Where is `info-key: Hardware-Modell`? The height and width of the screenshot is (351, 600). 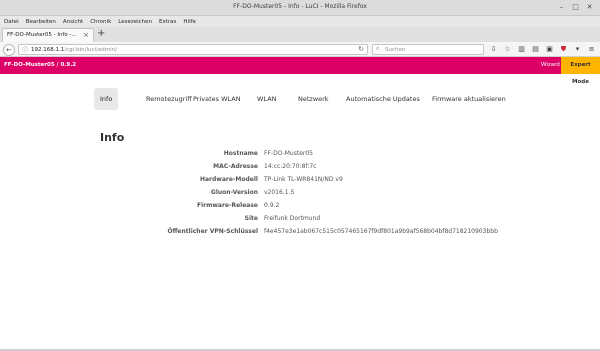
info-key: Hardware-Modell is located at coordinates (228, 179).